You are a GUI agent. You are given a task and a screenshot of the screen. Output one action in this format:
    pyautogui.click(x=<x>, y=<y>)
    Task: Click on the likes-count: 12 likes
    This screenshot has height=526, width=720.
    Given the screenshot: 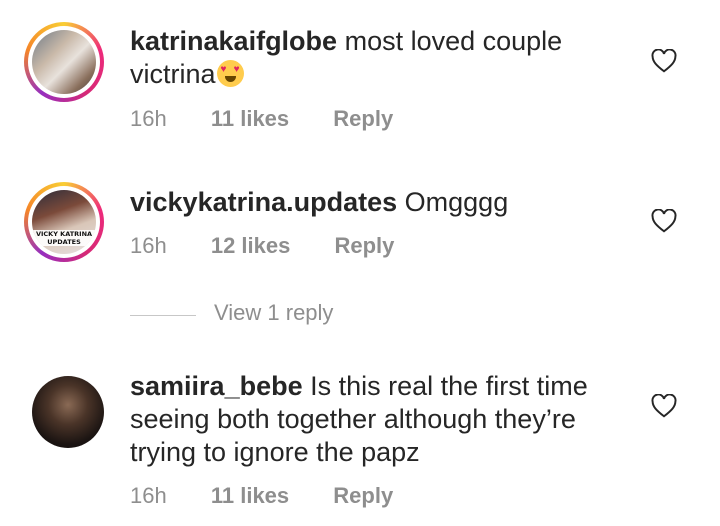 What is the action you would take?
    pyautogui.click(x=251, y=246)
    